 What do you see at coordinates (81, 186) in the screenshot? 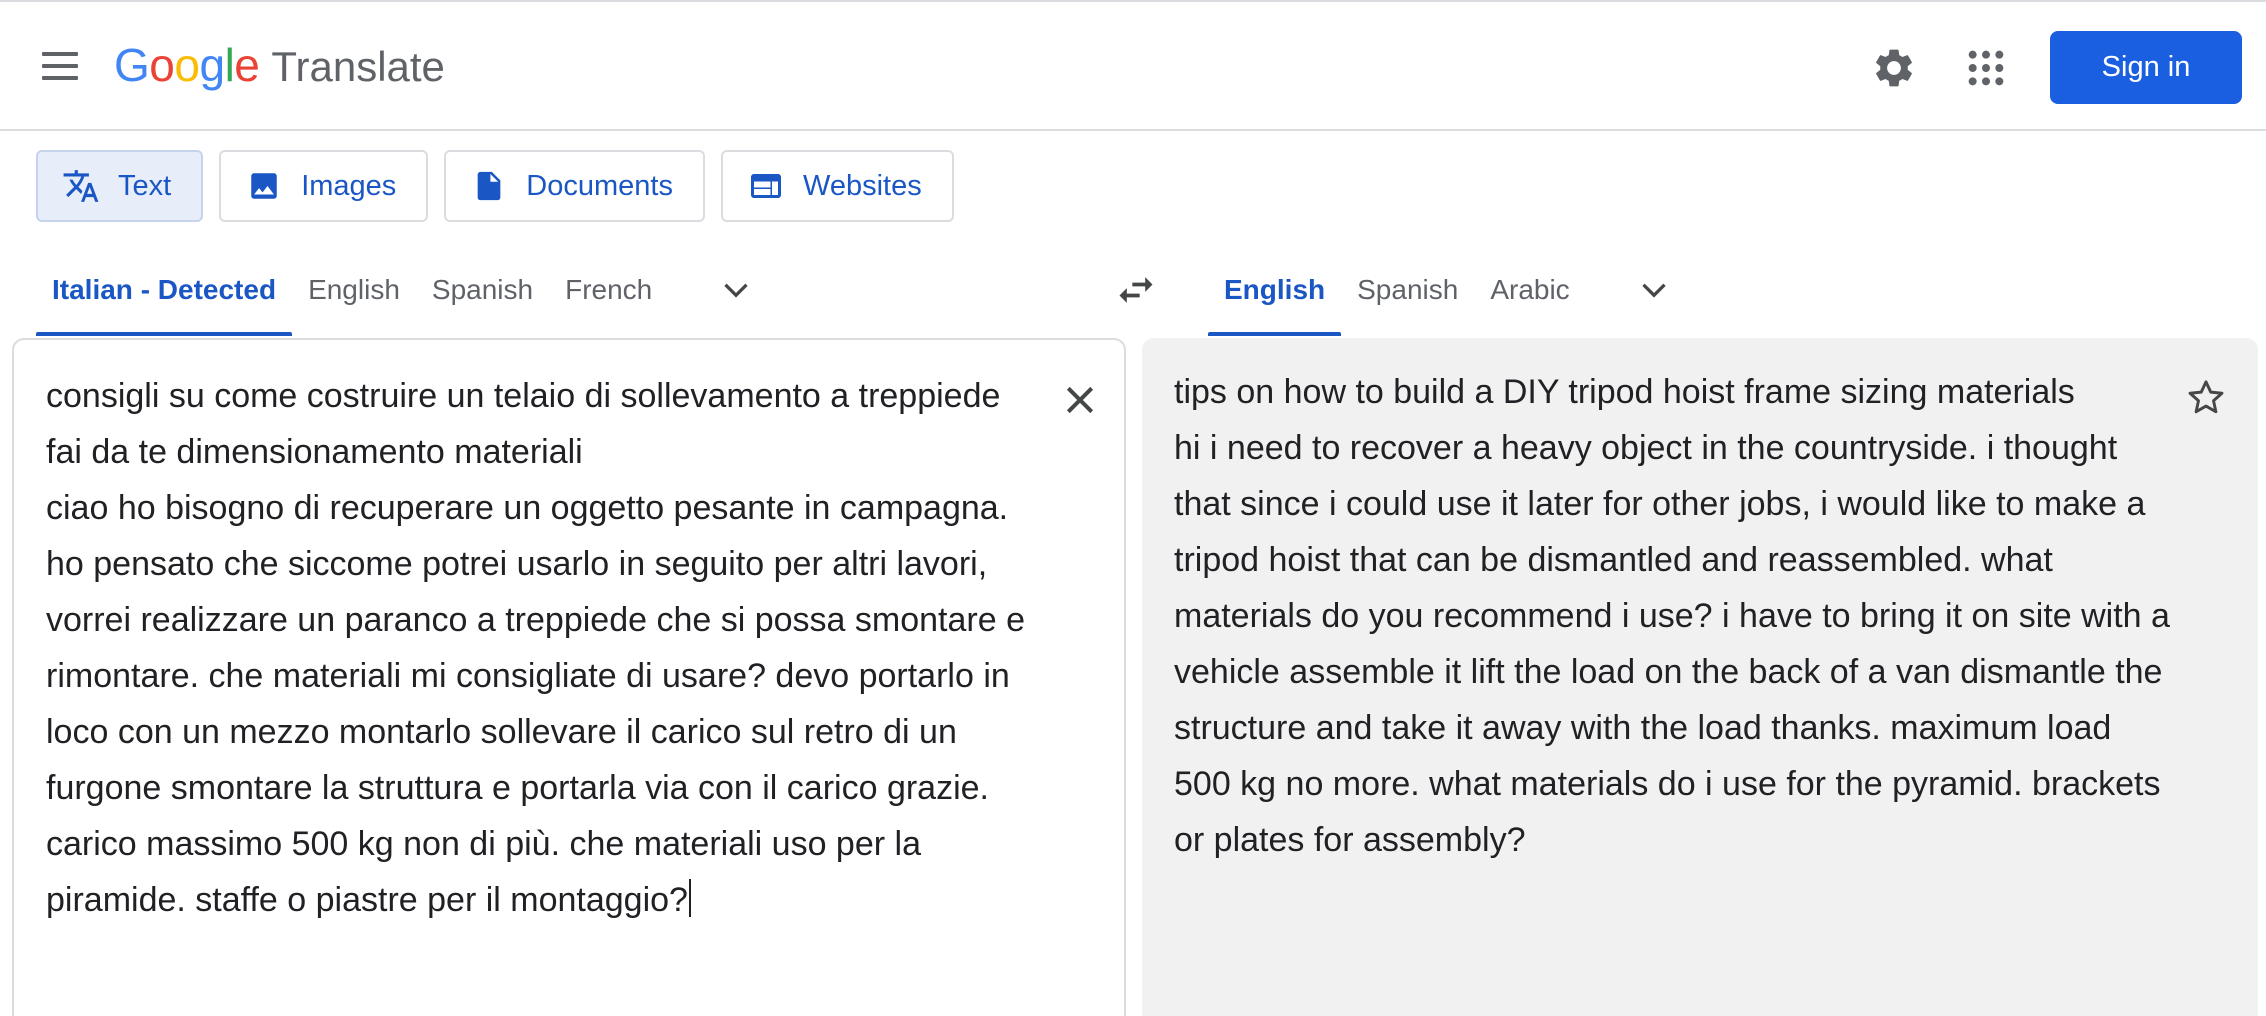
I see `translate-icon` at bounding box center [81, 186].